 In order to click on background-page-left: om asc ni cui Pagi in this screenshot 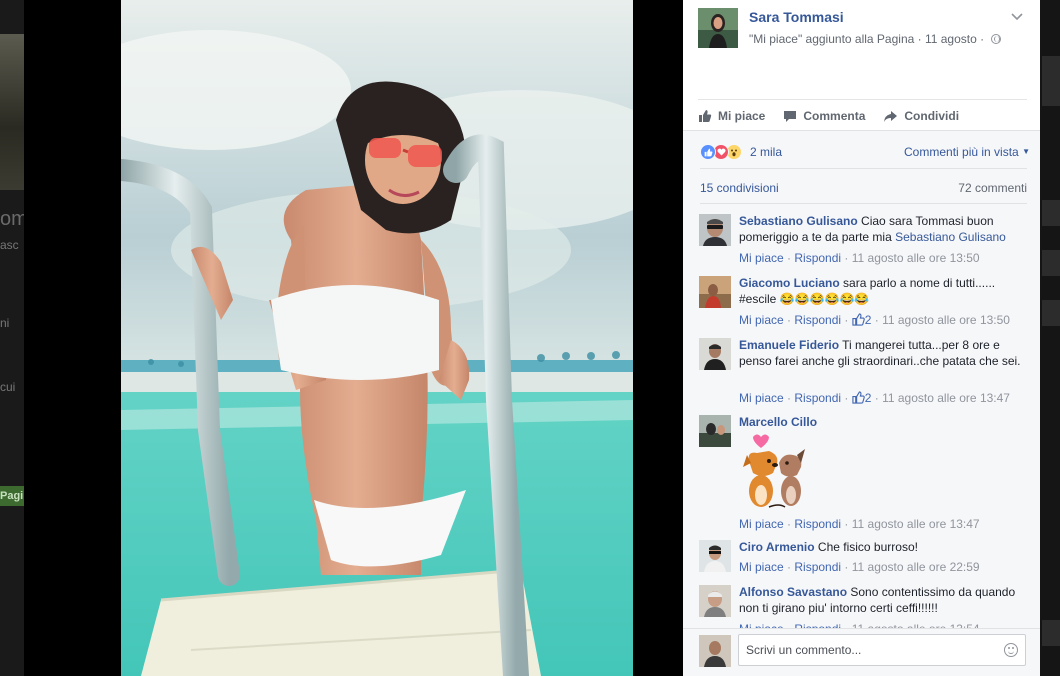, I will do `click(12, 338)`.